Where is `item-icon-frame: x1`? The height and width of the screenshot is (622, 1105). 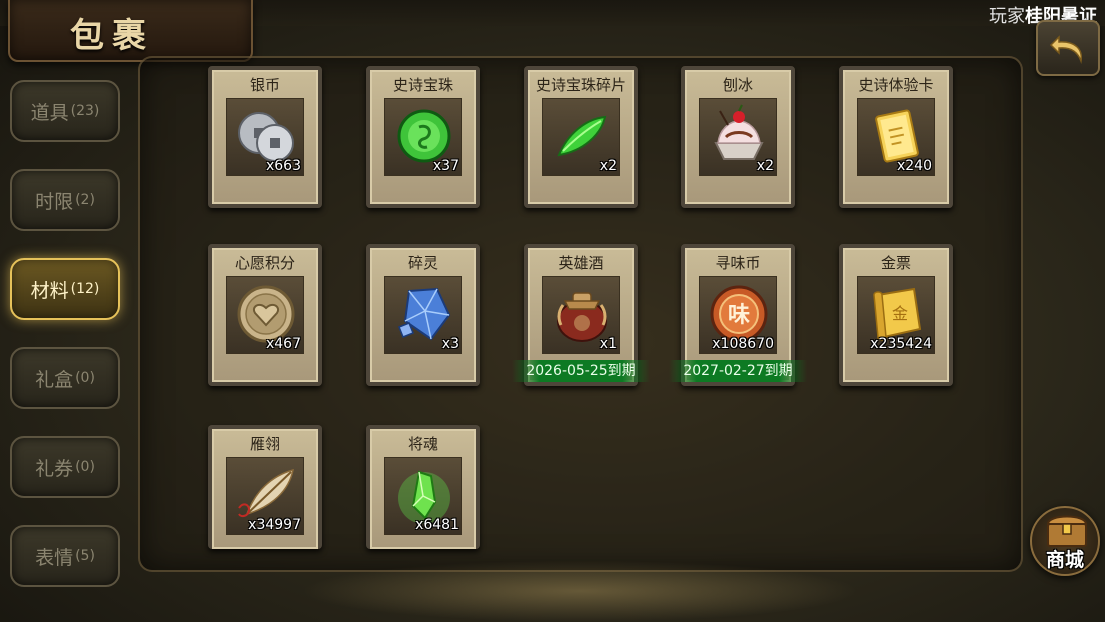
item-icon-frame: x1 is located at coordinates (581, 315).